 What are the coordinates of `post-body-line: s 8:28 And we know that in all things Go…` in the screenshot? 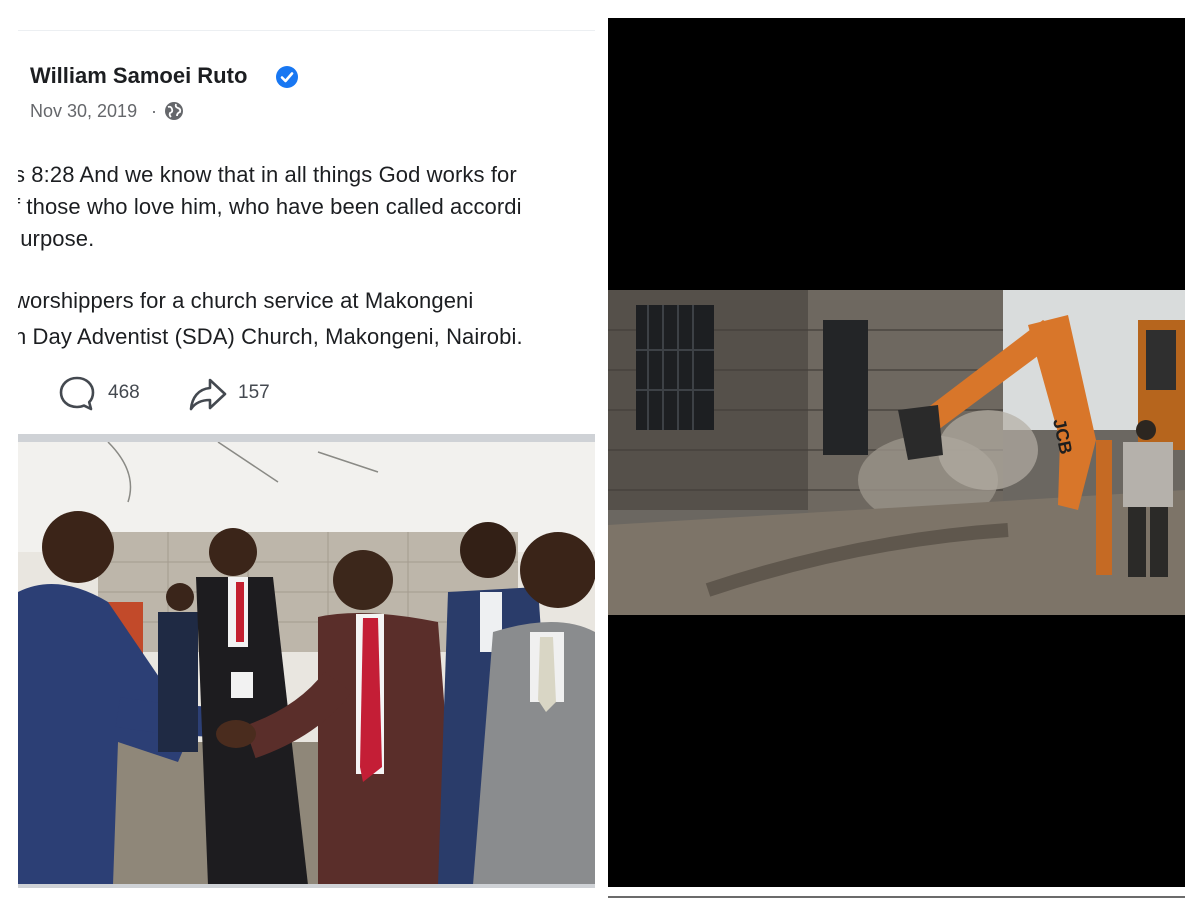 It's located at (267, 174).